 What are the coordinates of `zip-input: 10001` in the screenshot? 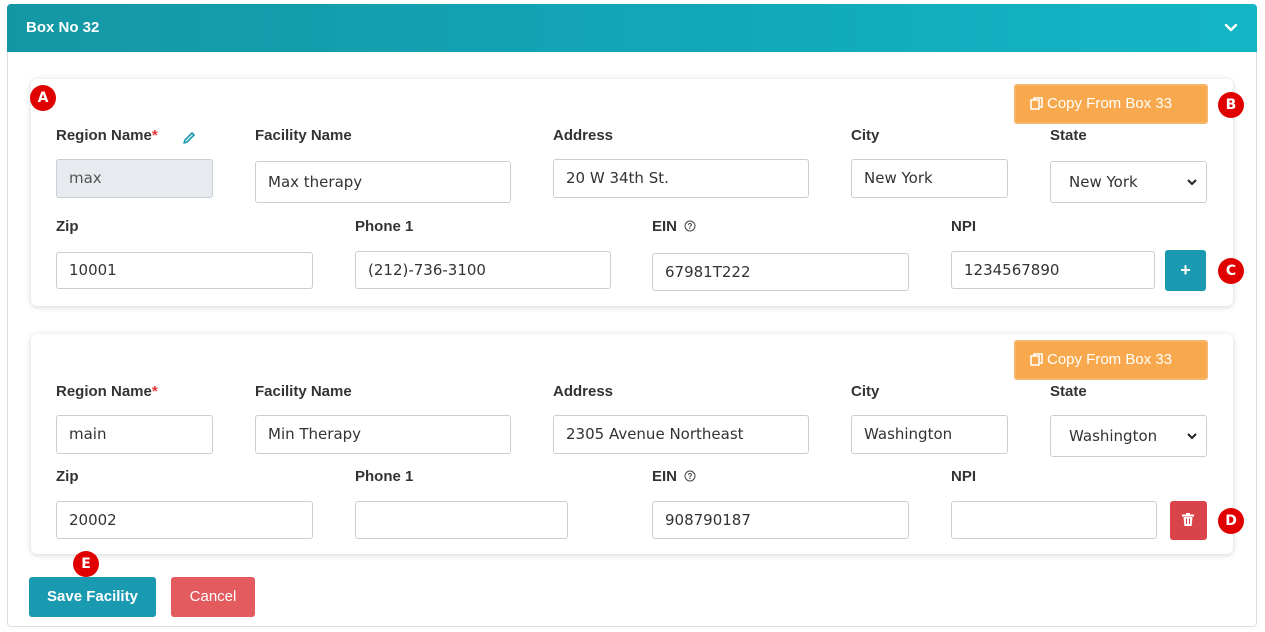 It's located at (184, 270).